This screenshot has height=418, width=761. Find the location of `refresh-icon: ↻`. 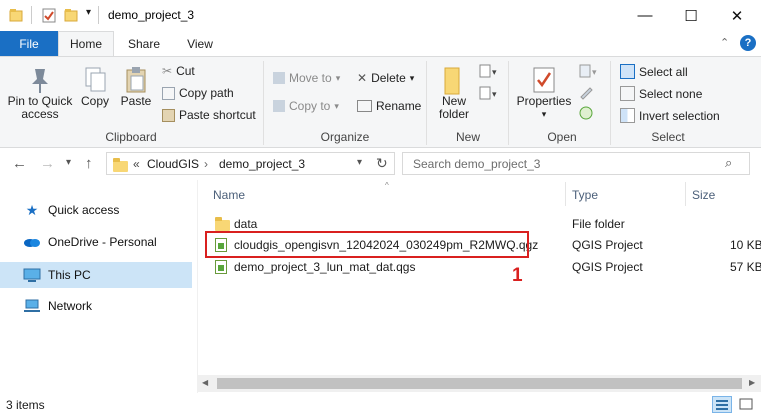

refresh-icon: ↻ is located at coordinates (382, 163).